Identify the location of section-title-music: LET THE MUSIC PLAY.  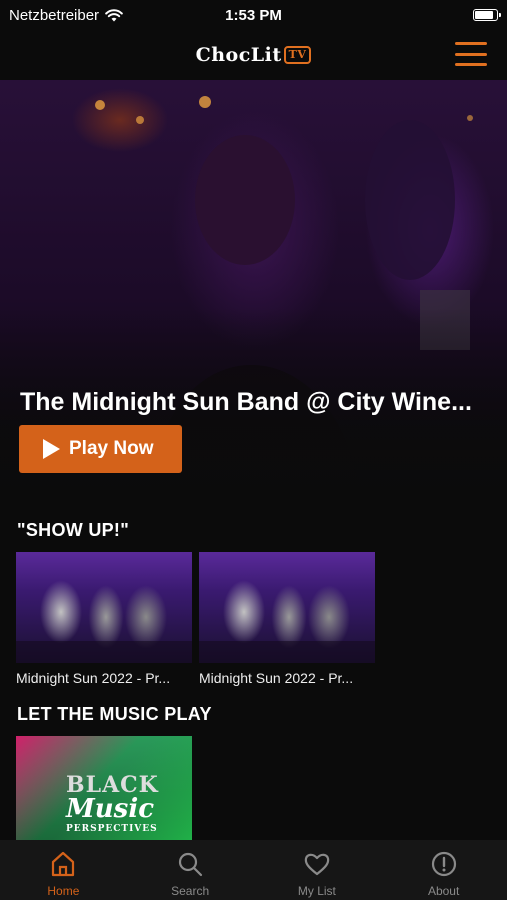
(114, 714).